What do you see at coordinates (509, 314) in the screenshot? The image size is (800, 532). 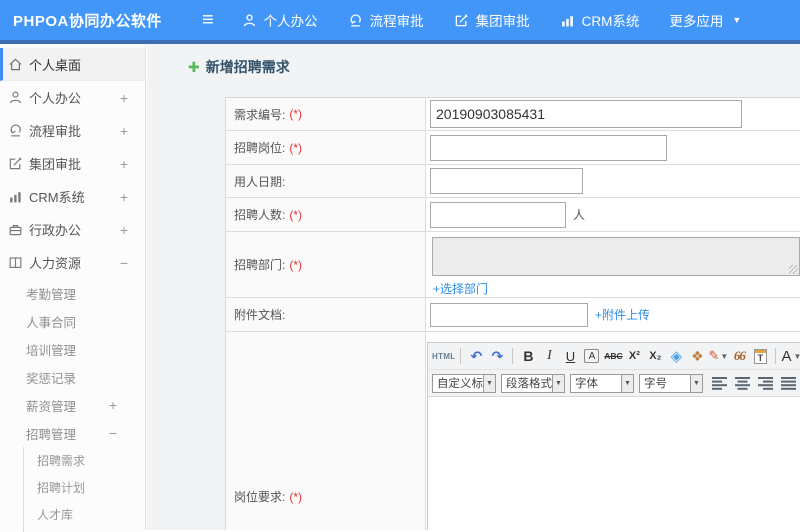 I see `attachment-input` at bounding box center [509, 314].